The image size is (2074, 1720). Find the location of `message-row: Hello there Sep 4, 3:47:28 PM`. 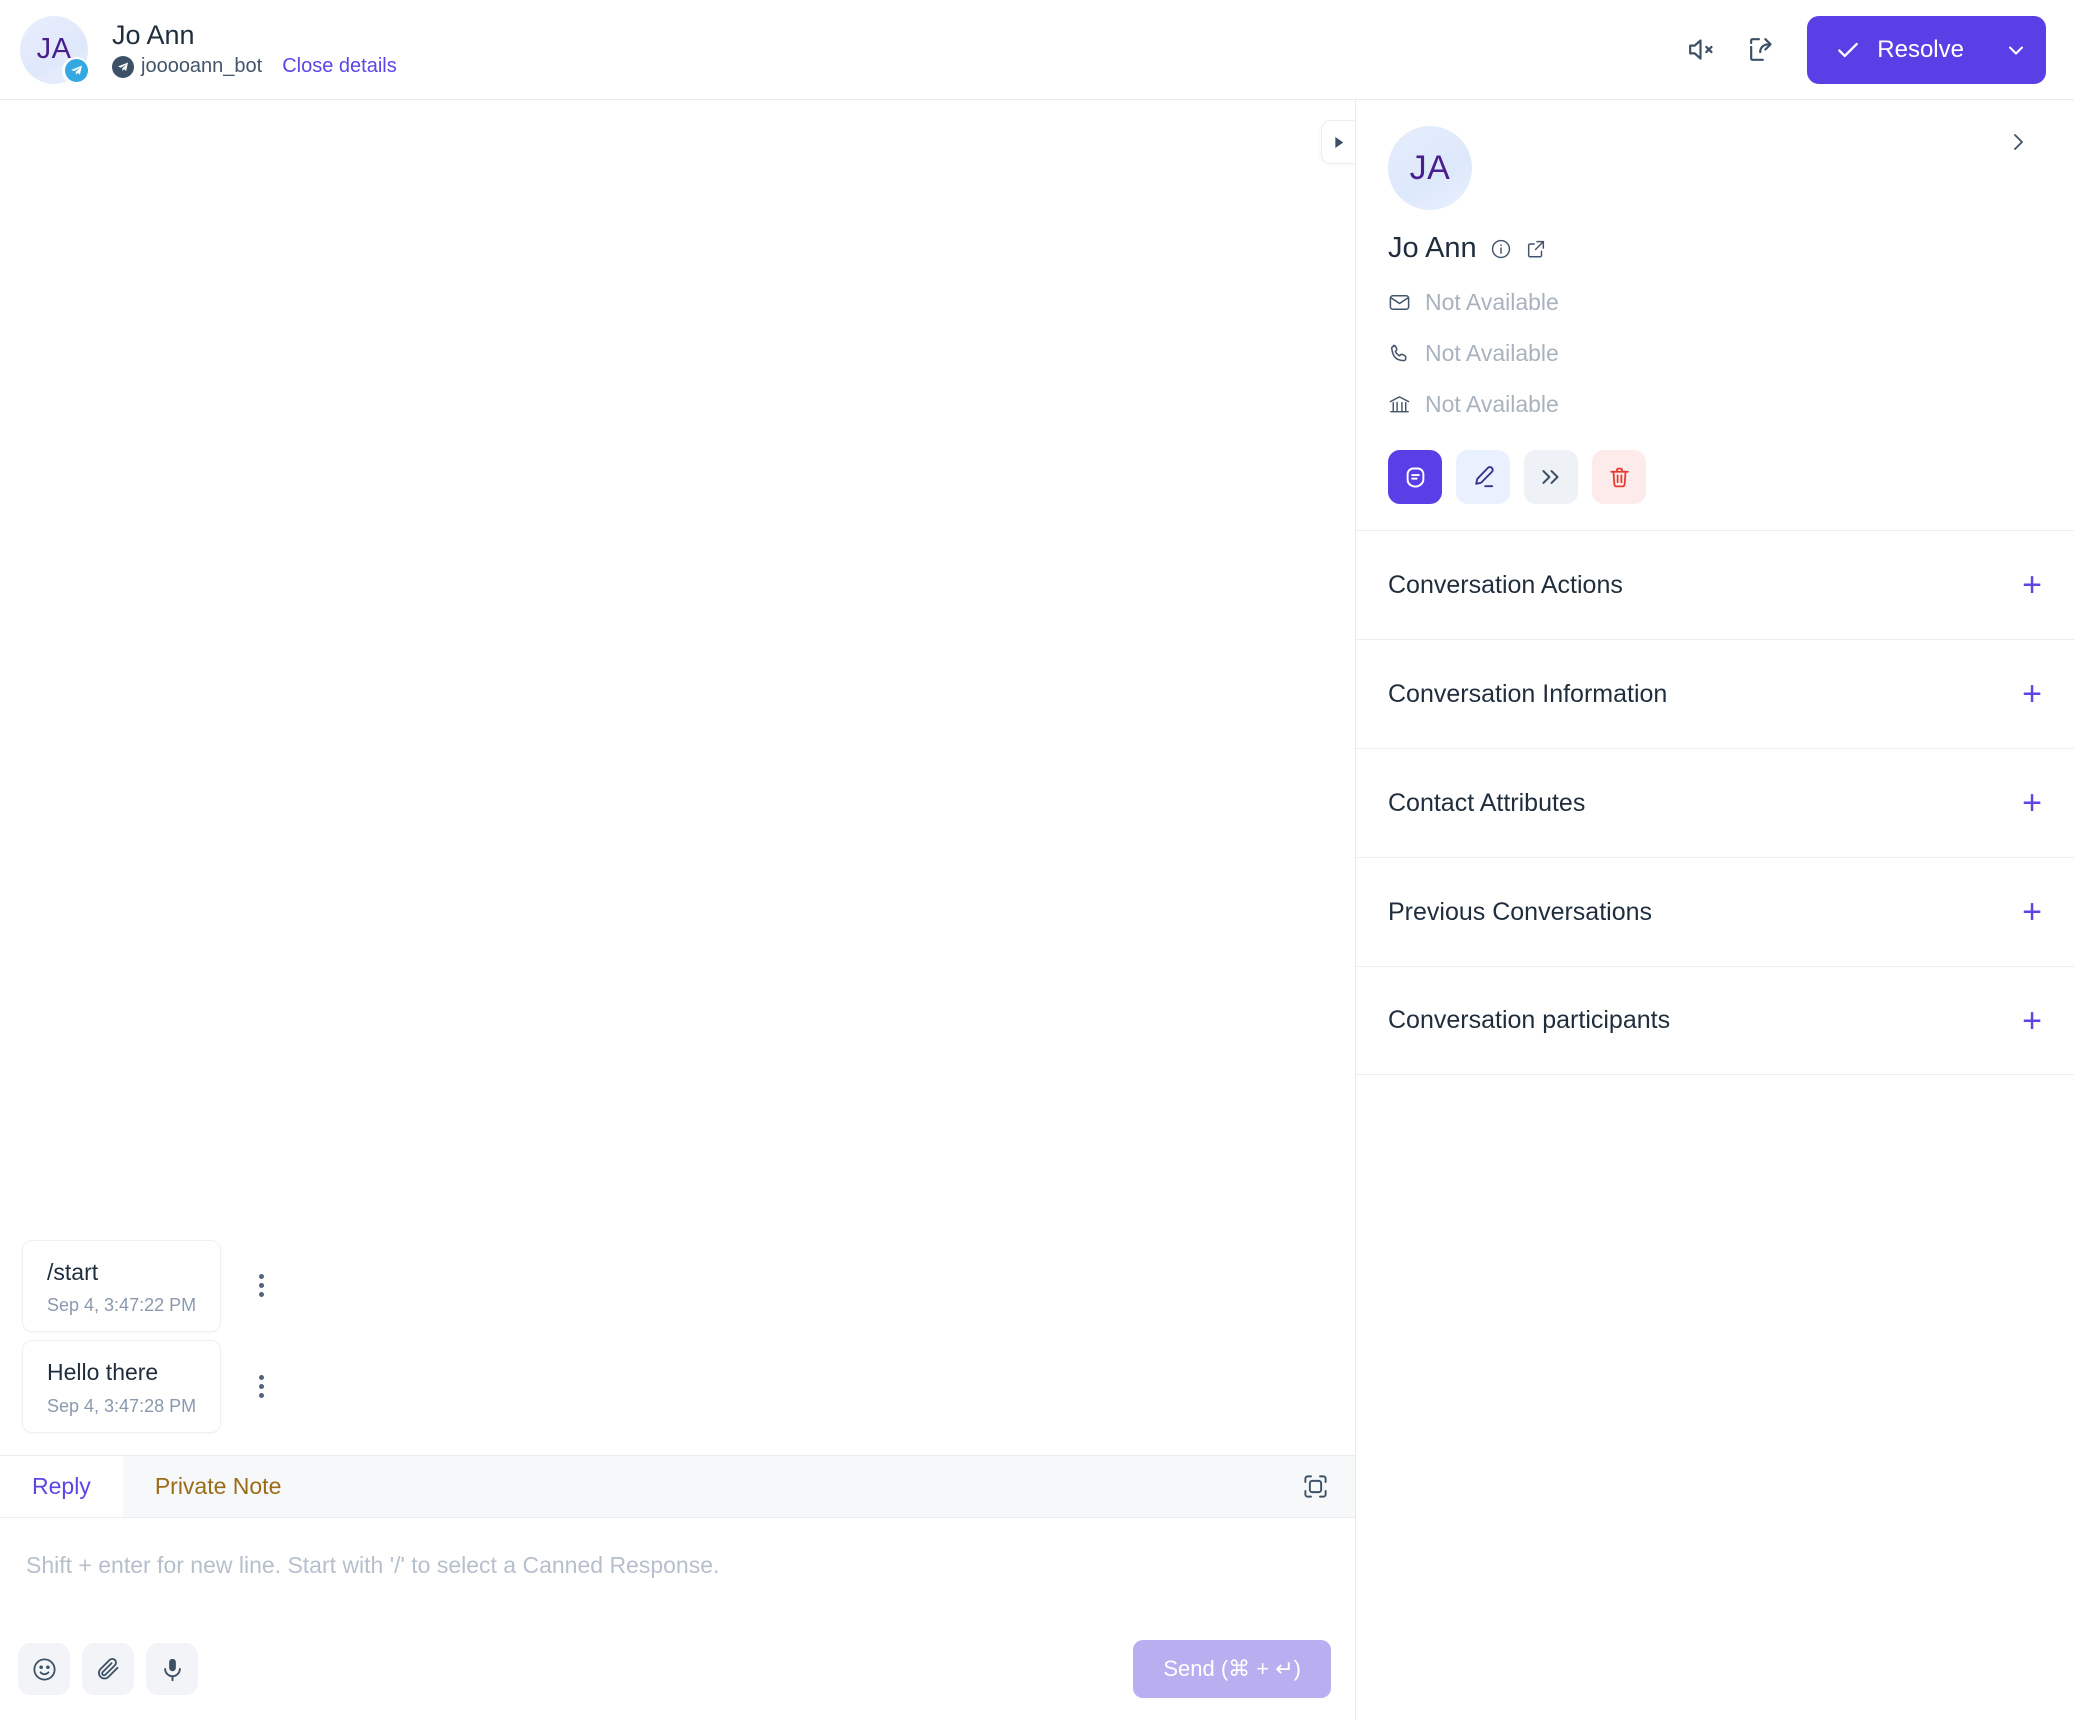

message-row: Hello there Sep 4, 3:47:28 PM is located at coordinates (677, 1386).